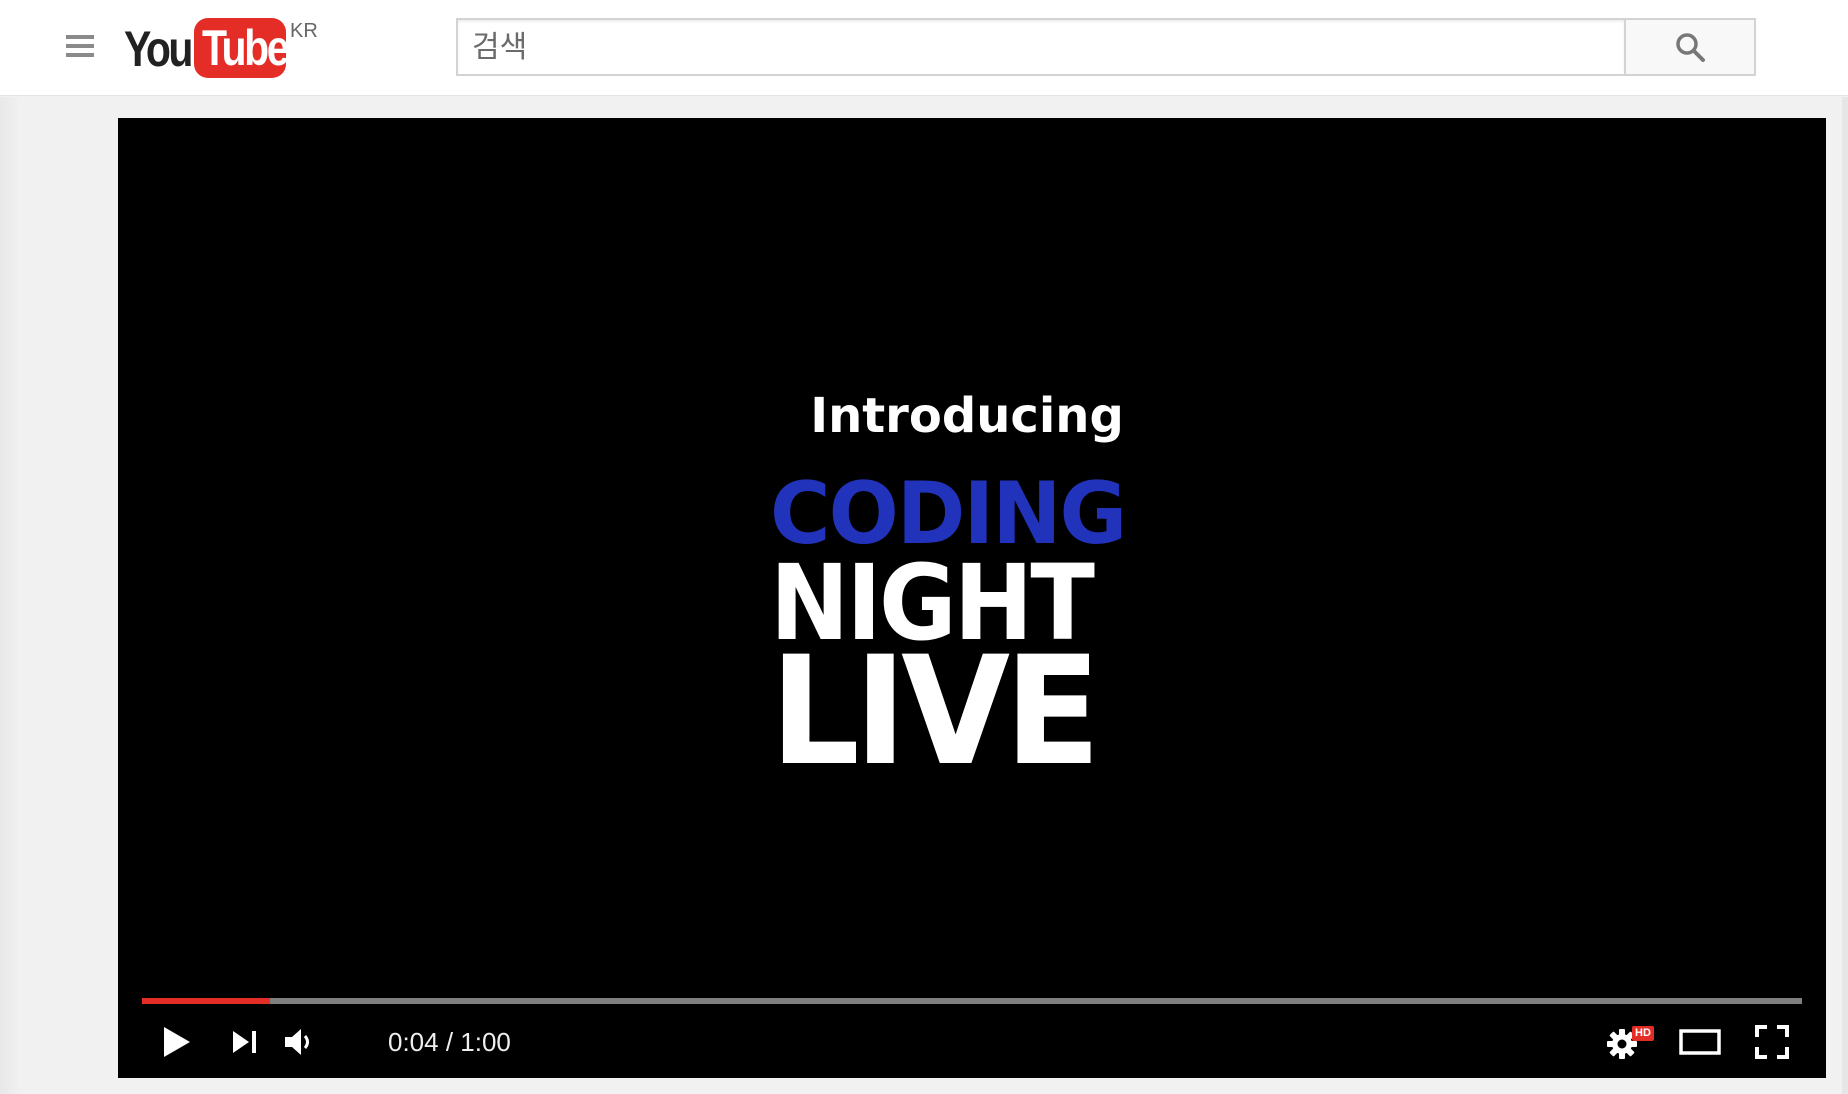 The image size is (1848, 1094). Describe the element at coordinates (413, 1042) in the screenshot. I see `current-time: 0:04` at that location.